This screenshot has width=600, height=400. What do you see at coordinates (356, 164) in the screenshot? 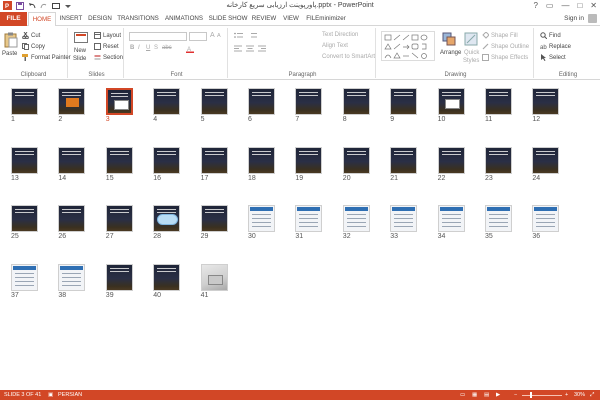
I see `slide-thumbnail: 20` at bounding box center [356, 164].